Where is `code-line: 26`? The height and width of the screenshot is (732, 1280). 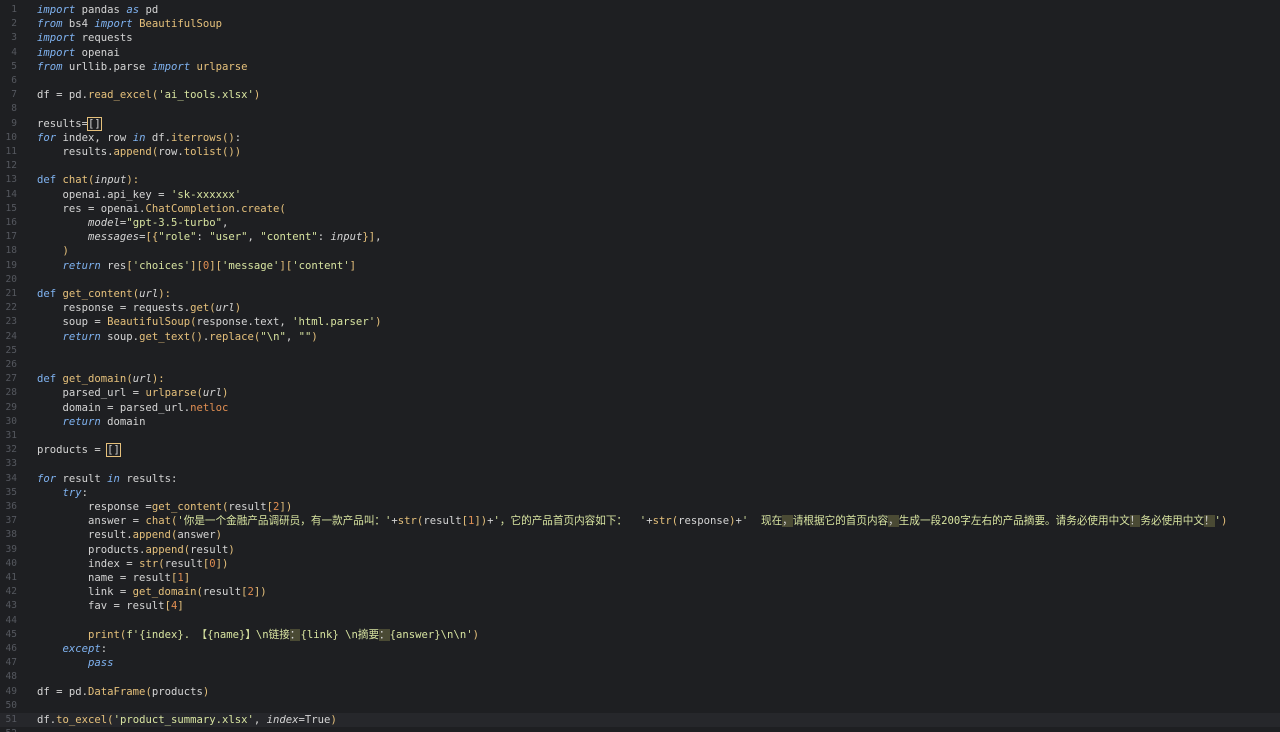 code-line: 26 is located at coordinates (640, 365).